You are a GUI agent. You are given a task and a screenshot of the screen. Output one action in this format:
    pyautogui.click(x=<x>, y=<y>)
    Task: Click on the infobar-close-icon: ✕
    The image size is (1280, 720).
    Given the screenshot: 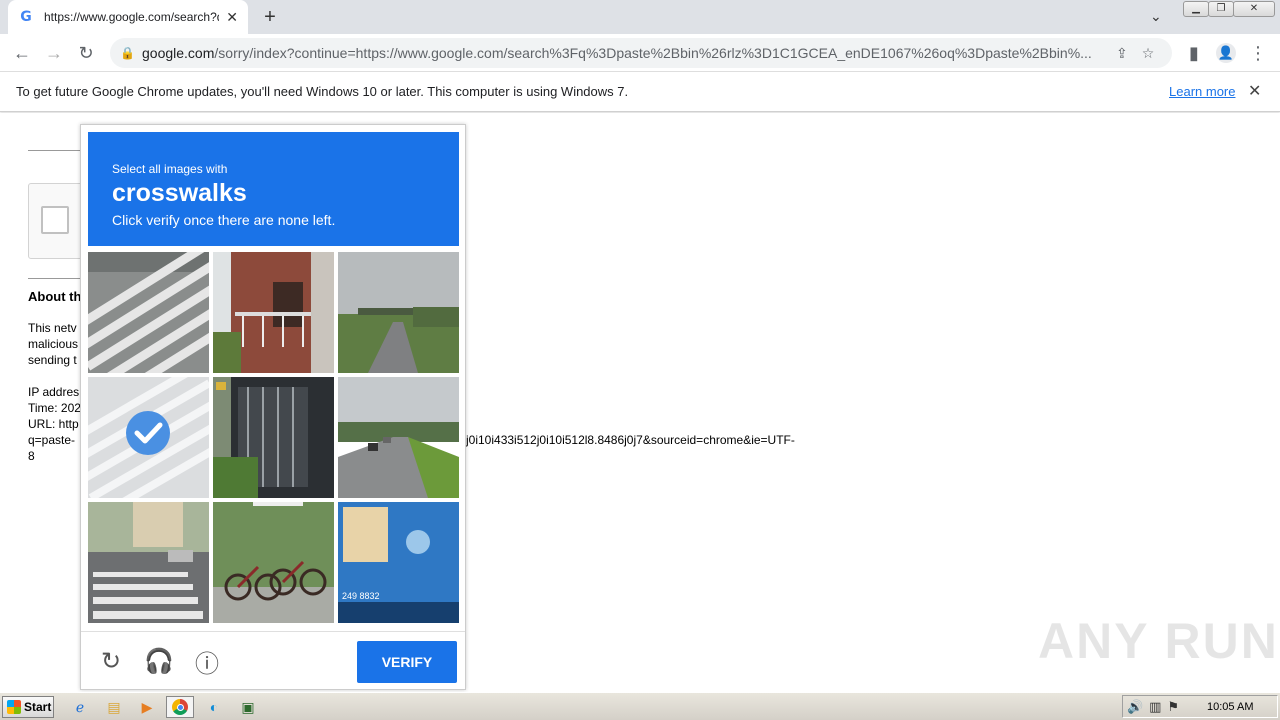 What is the action you would take?
    pyautogui.click(x=1254, y=91)
    